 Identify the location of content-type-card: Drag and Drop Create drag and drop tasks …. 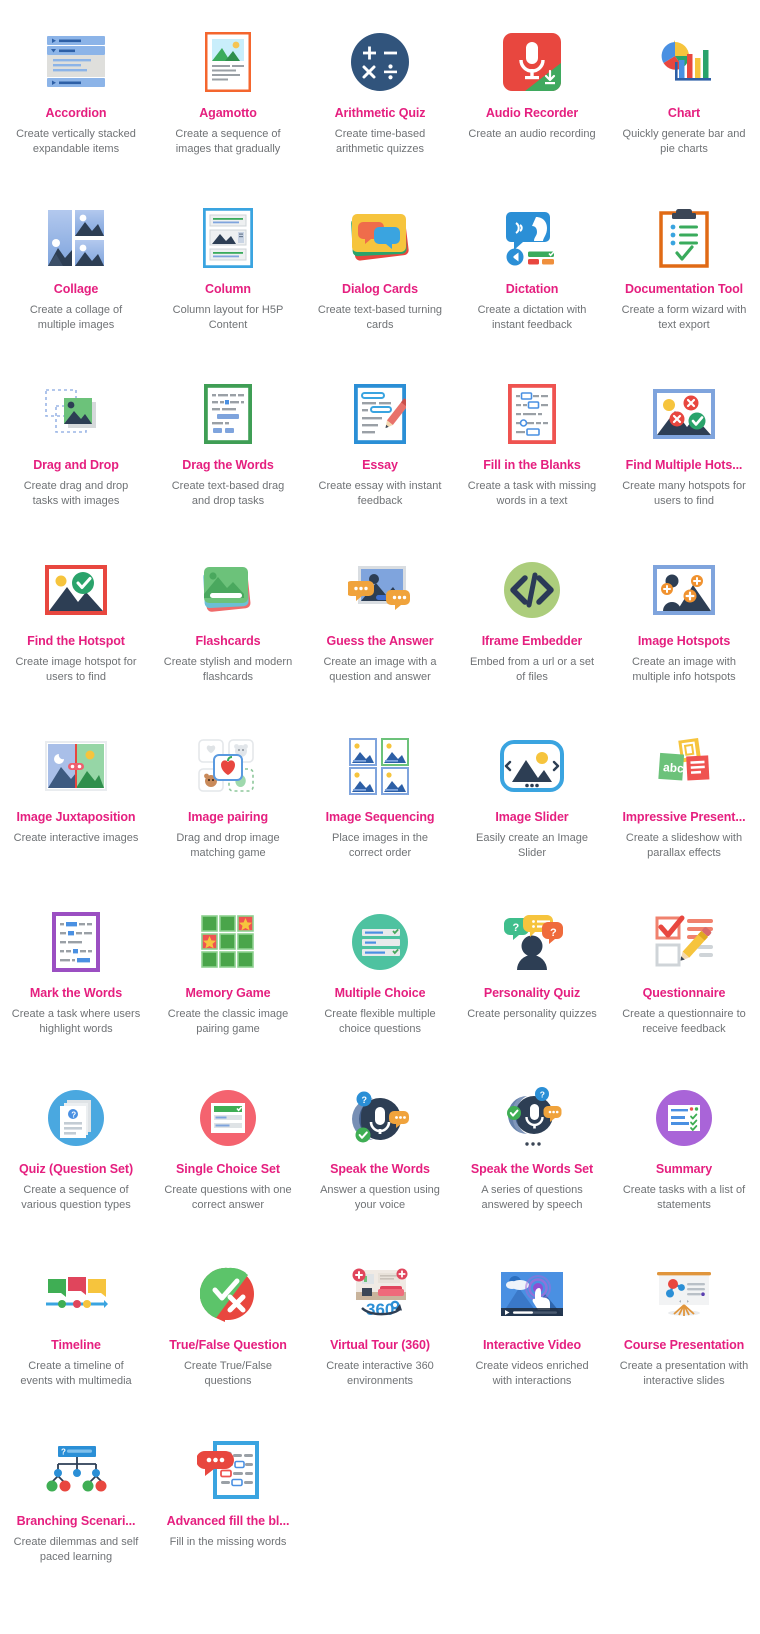
(76, 458).